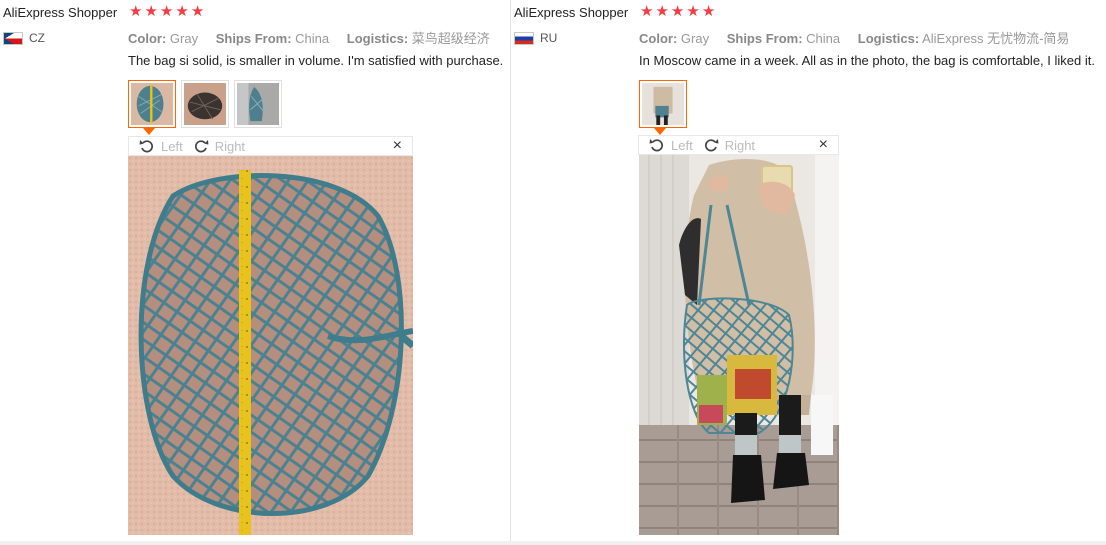 This screenshot has height=545, width=1106. What do you see at coordinates (37, 38) in the screenshot?
I see `country-code: CZ` at bounding box center [37, 38].